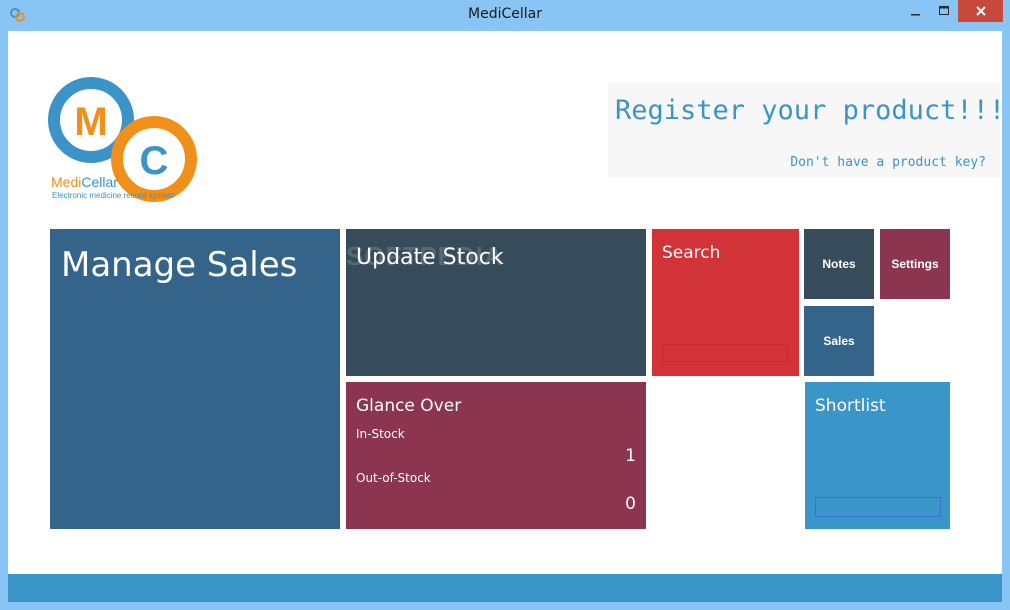 This screenshot has height=610, width=1010. What do you see at coordinates (888, 162) in the screenshot?
I see `product-key-link: Don't have a product key?` at bounding box center [888, 162].